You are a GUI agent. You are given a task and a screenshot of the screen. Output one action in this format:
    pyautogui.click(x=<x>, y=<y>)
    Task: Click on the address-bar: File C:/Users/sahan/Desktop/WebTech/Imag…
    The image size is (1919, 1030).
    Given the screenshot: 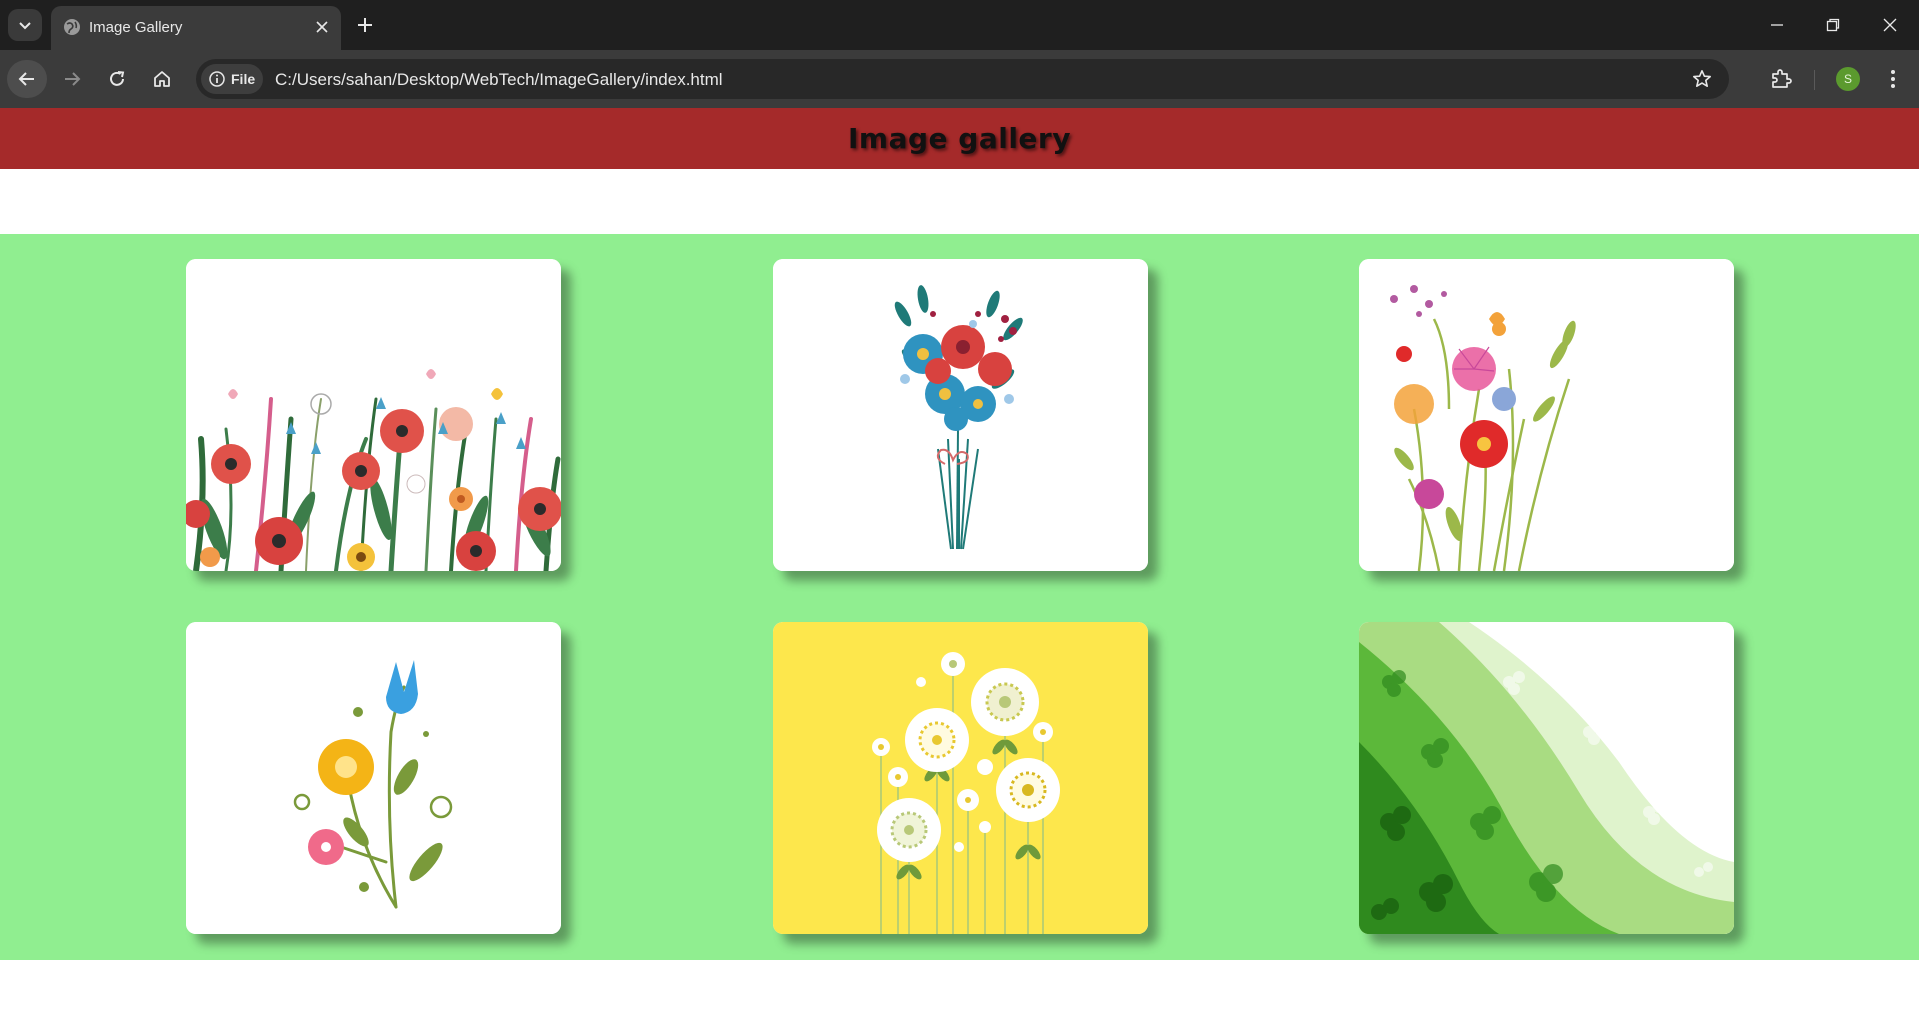 What is the action you would take?
    pyautogui.click(x=962, y=79)
    